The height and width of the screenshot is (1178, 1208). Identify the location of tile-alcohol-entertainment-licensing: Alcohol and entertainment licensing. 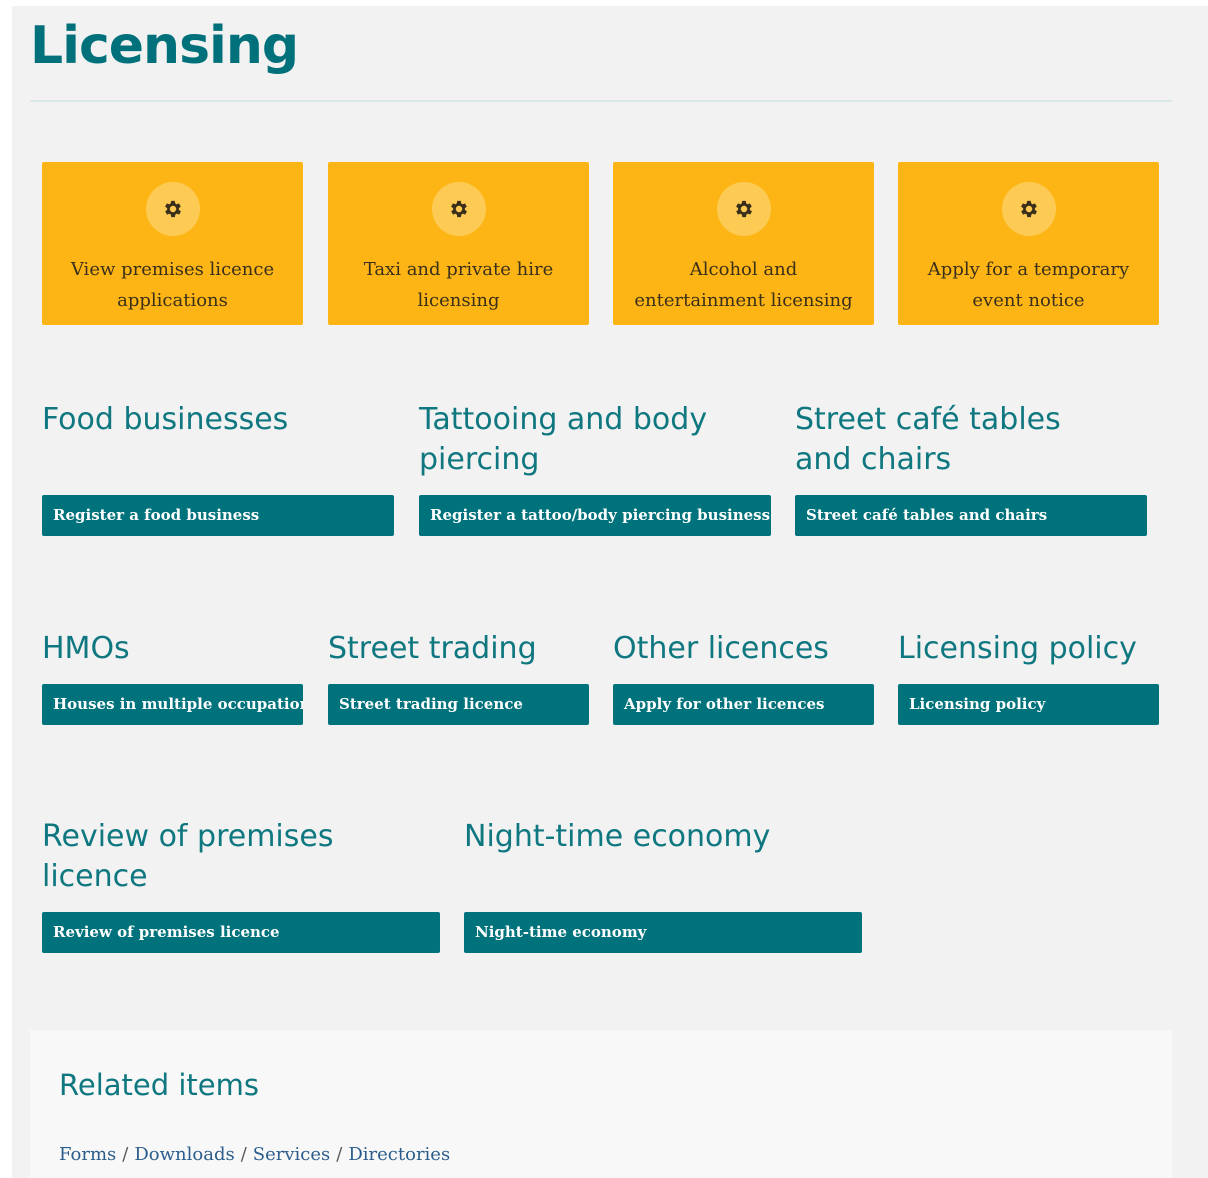
(743, 243).